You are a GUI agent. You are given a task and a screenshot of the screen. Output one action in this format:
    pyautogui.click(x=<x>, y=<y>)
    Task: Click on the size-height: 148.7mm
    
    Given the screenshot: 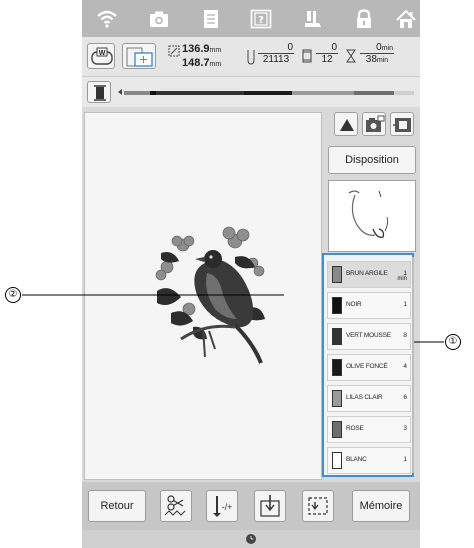 What is the action you would take?
    pyautogui.click(x=202, y=63)
    